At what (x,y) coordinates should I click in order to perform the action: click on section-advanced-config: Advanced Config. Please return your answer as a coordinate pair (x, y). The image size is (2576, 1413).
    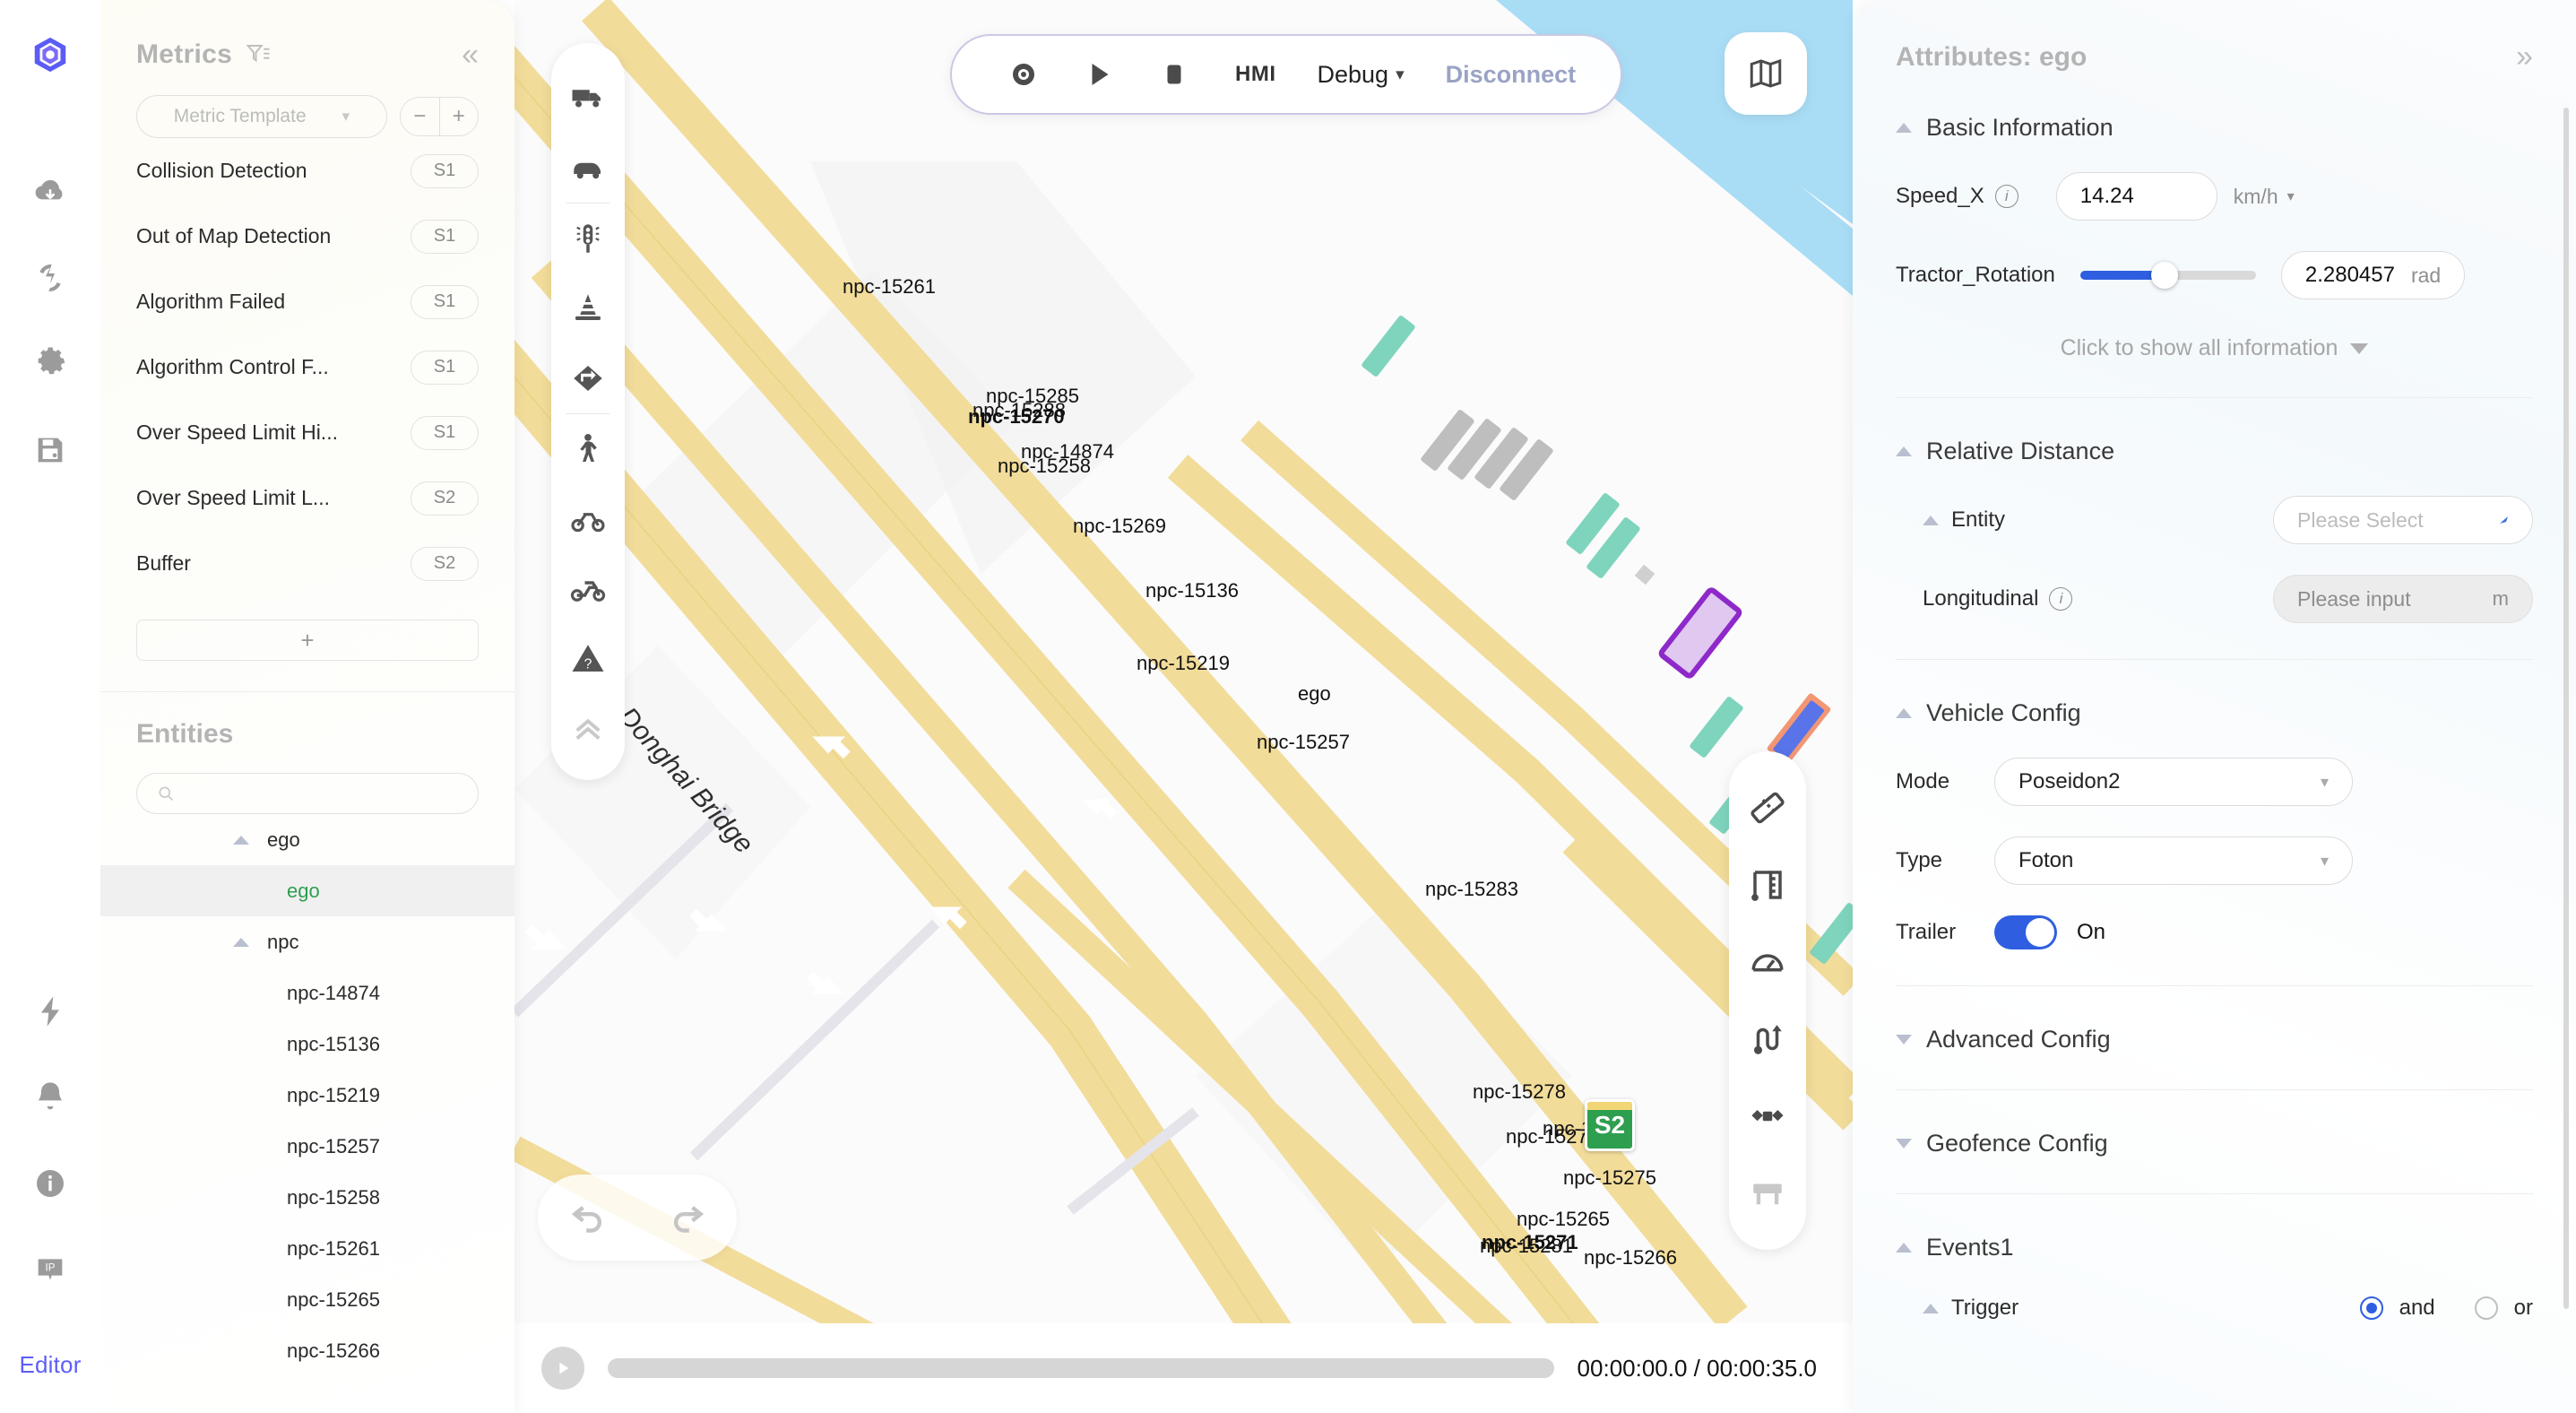
    Looking at the image, I should click on (2214, 1019).